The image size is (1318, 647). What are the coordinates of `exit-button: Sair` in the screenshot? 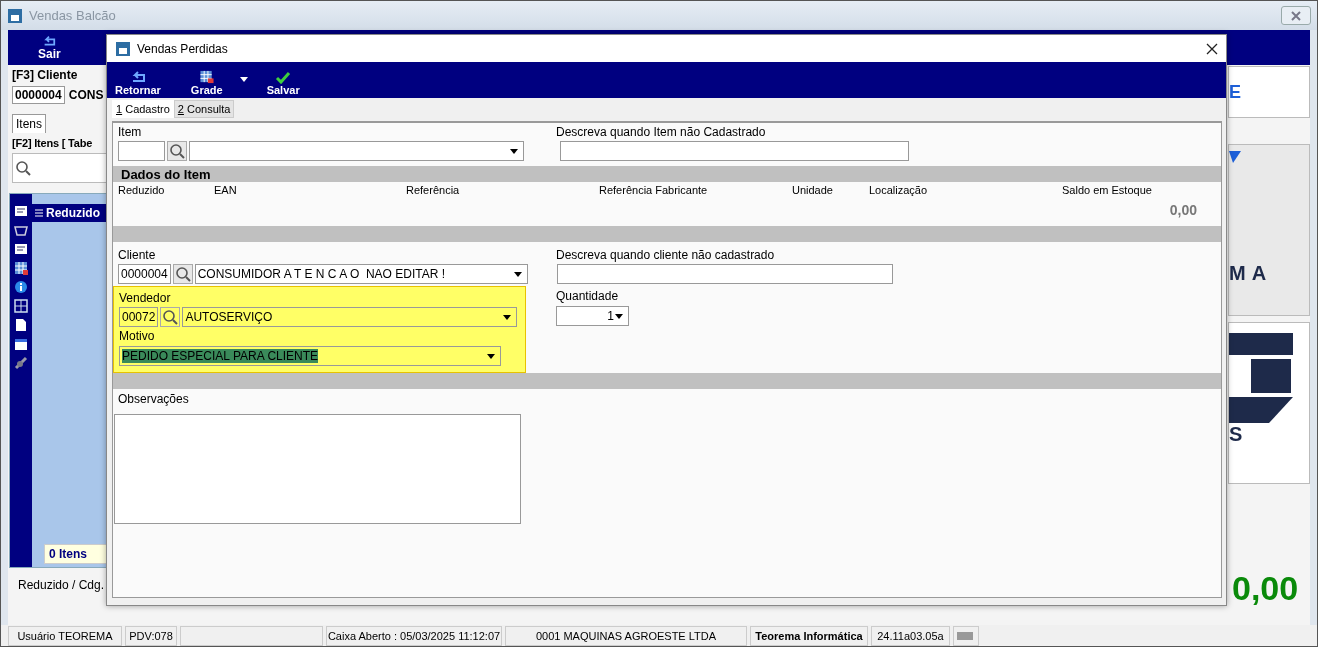 It's located at (49, 47).